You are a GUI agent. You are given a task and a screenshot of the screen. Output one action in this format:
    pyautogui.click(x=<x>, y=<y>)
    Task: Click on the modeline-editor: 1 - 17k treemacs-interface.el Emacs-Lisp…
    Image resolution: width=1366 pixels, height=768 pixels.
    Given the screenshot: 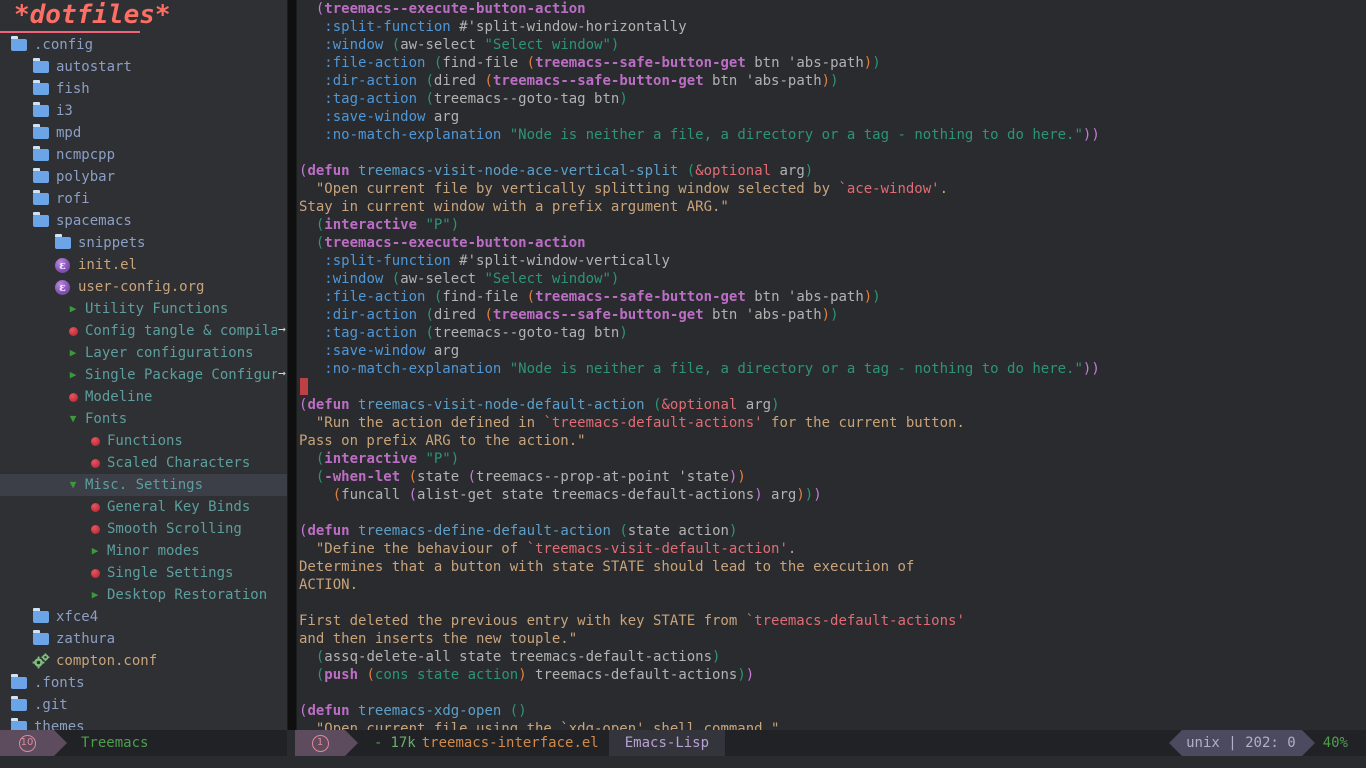 What is the action you would take?
    pyautogui.click(x=830, y=743)
    